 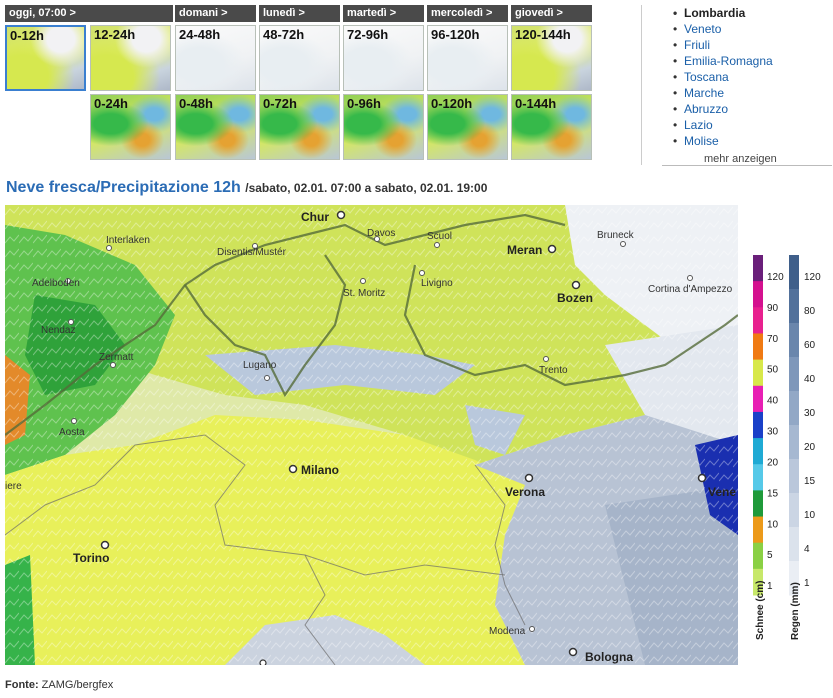 I want to click on rain-scale-label: 30, so click(x=810, y=413).